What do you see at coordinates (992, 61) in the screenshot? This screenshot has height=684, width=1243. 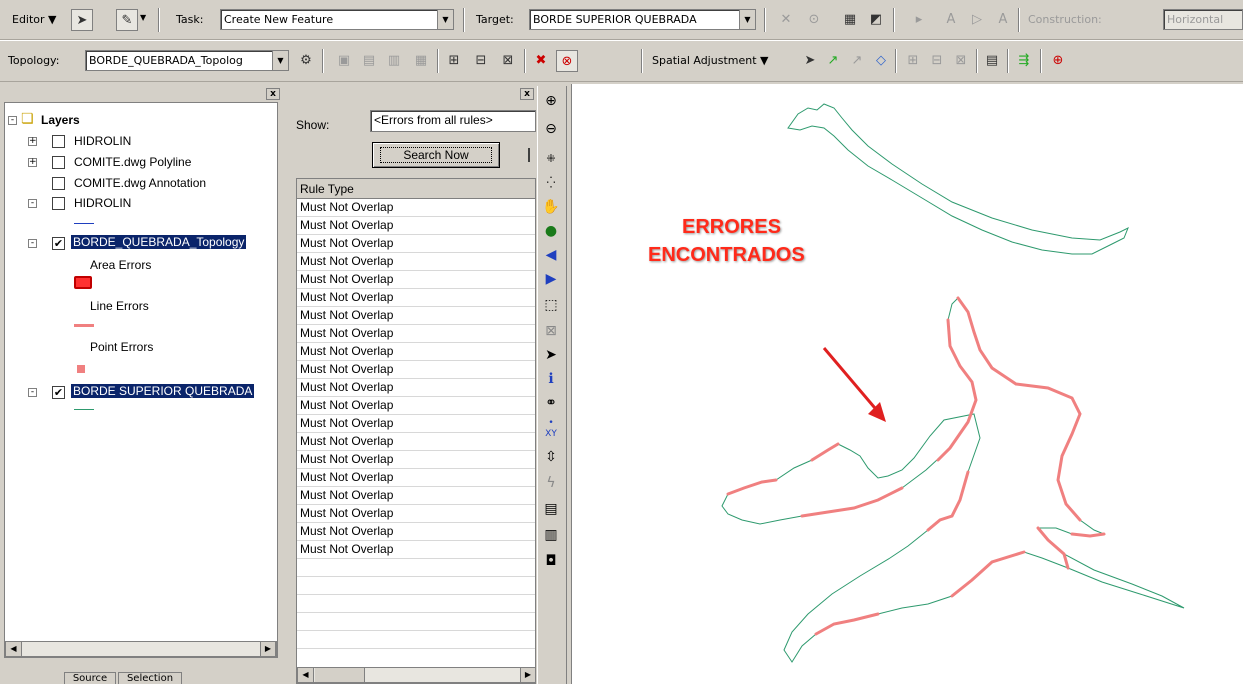 I see `view-link-table-icon: ▤` at bounding box center [992, 61].